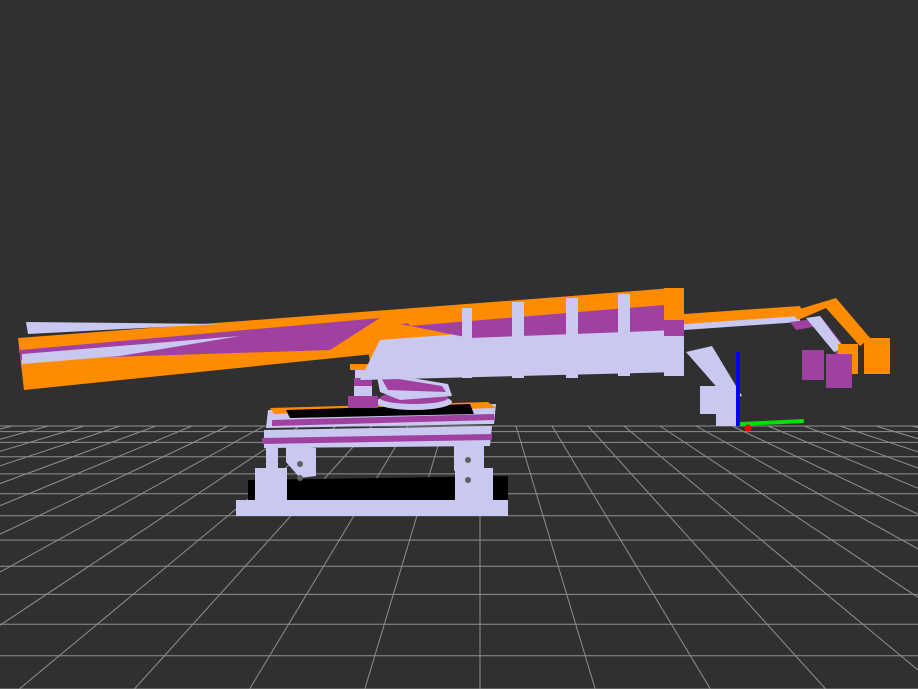 The image size is (918, 689). I want to click on left-support-block, so click(271, 484).